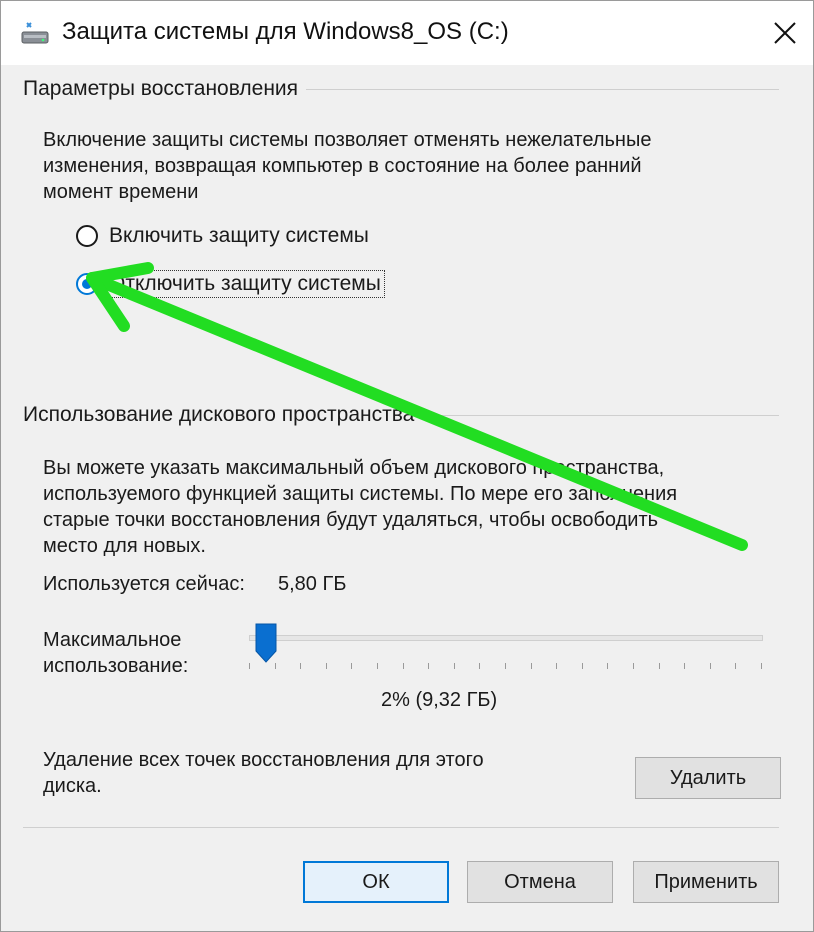 The height and width of the screenshot is (932, 814). I want to click on disable-protection-option: Отключить защиту системы, so click(230, 284).